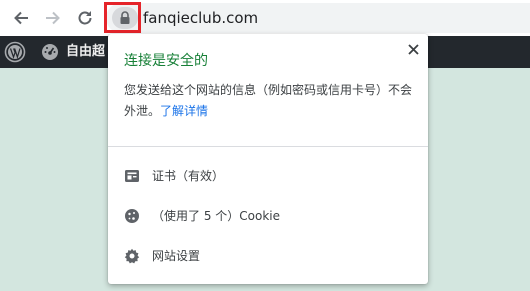  I want to click on browser-toolbar: fanqieclub.com, so click(265, 18).